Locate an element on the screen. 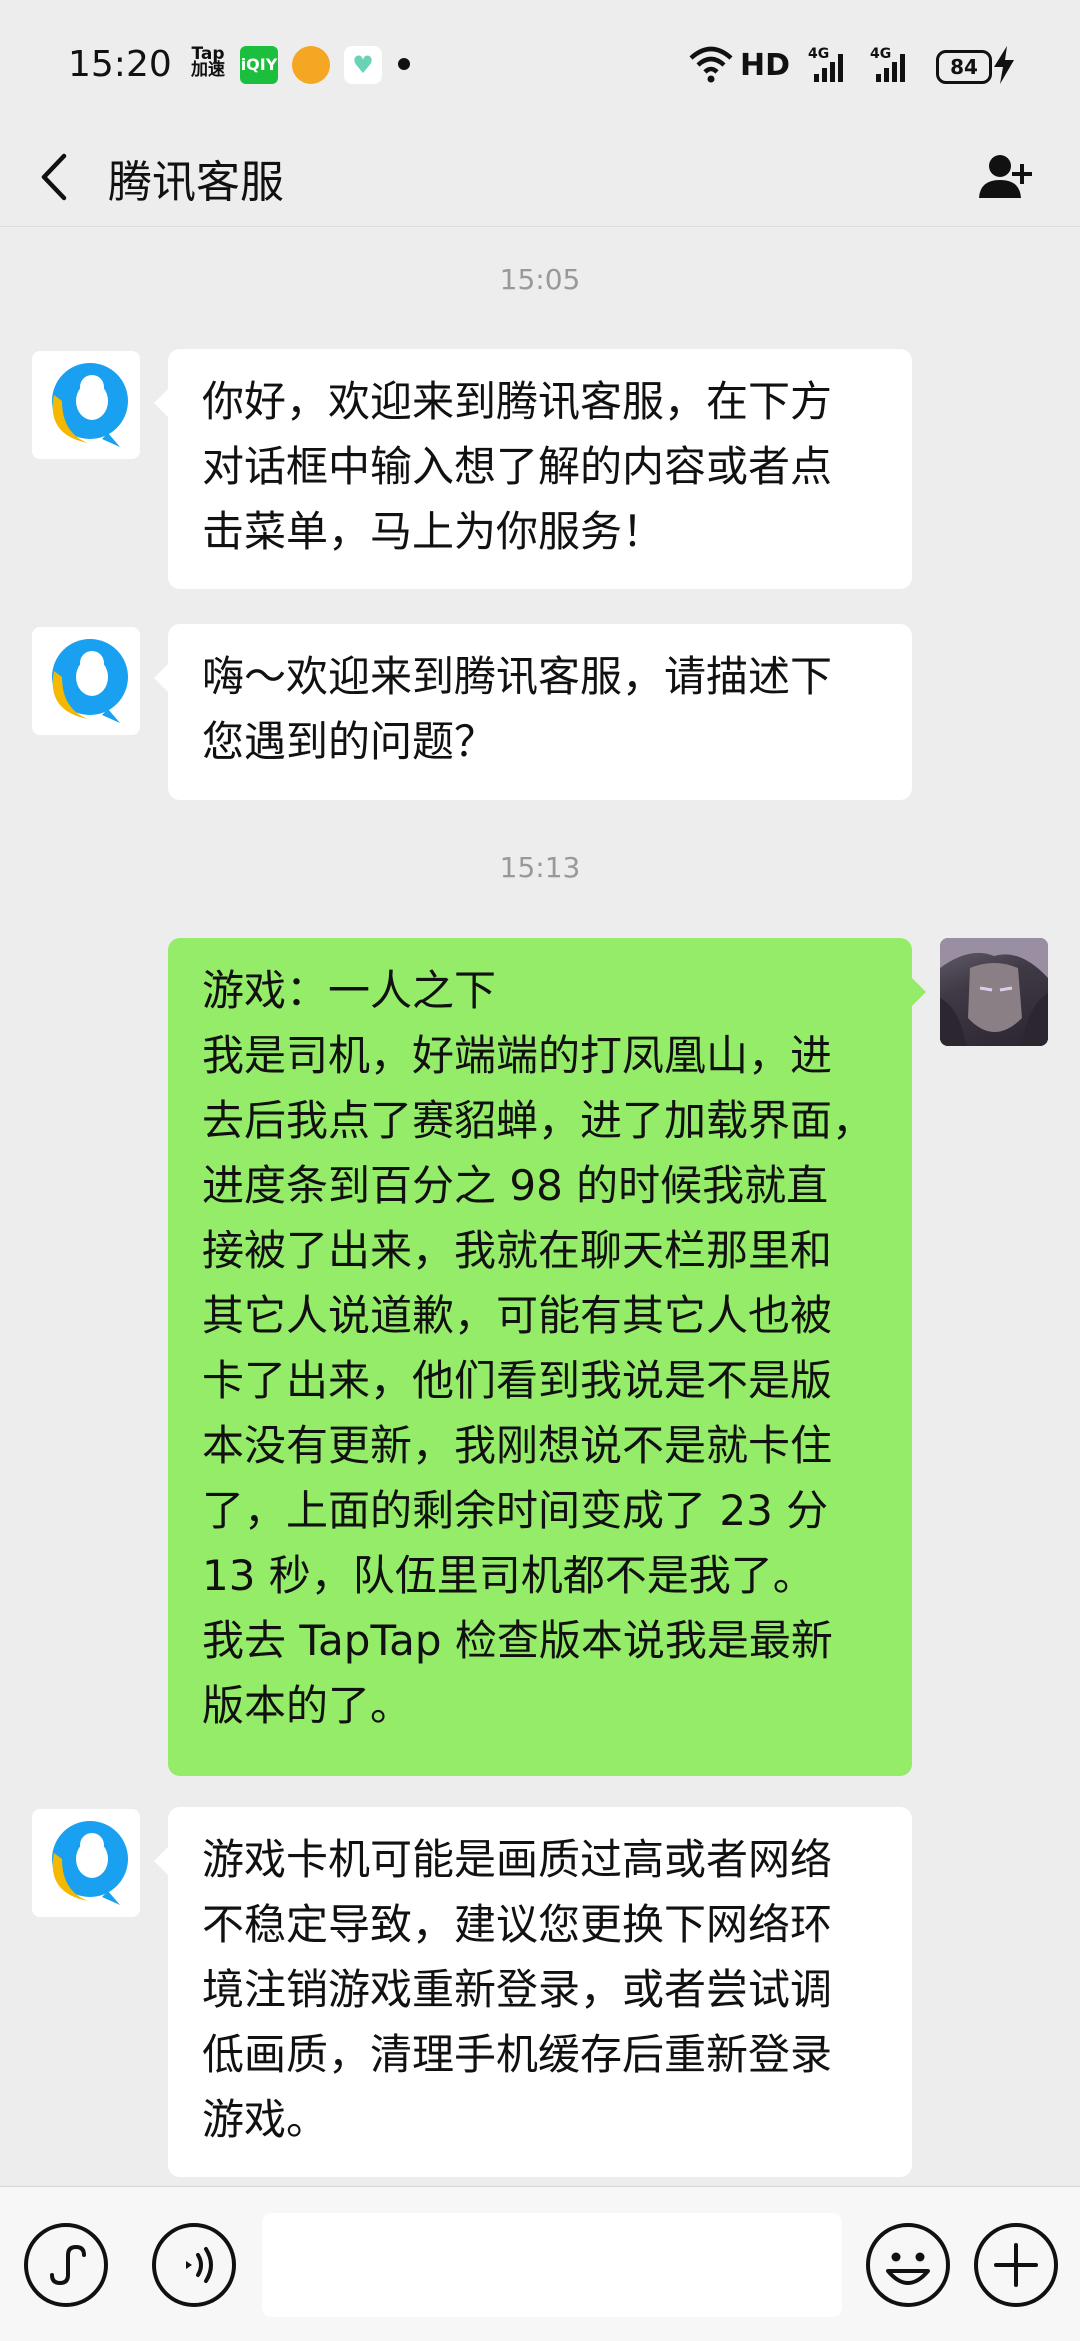 The height and width of the screenshot is (2341, 1080). service-message-bubble: 嗨～欢迎来到腾讯客服，请描述下 您遇到的问题？ is located at coordinates (533, 712).